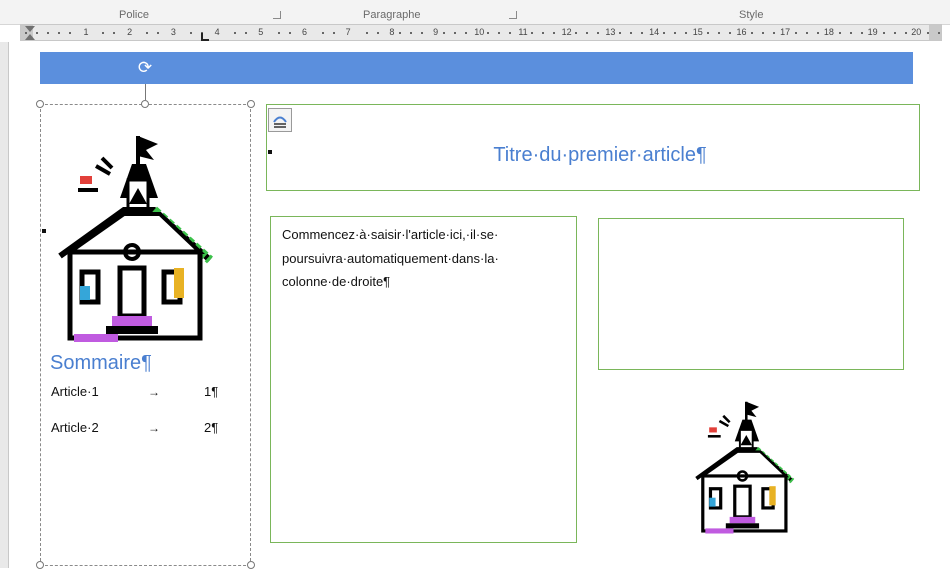  Describe the element at coordinates (751, 15) in the screenshot. I see `ribbon-group-style: Style` at that location.